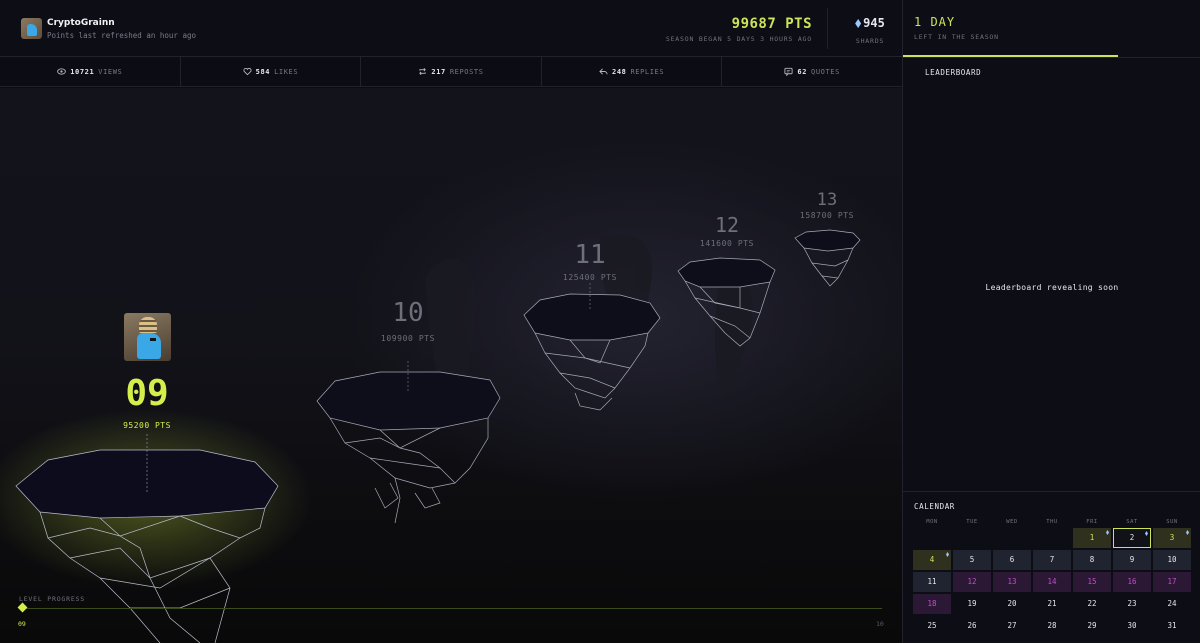 This screenshot has height=643, width=1200. Describe the element at coordinates (972, 604) in the screenshot. I see `calendar-day: 19` at that location.